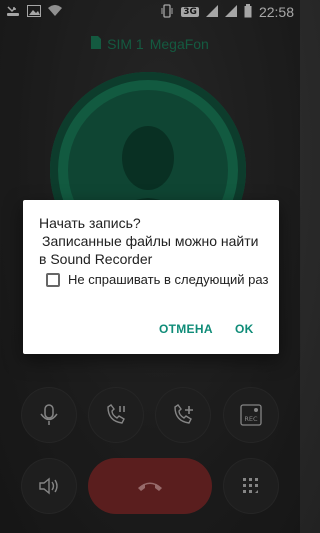 The image size is (320, 533). Describe the element at coordinates (53, 279) in the screenshot. I see `dont-ask-again-checkbox` at that location.